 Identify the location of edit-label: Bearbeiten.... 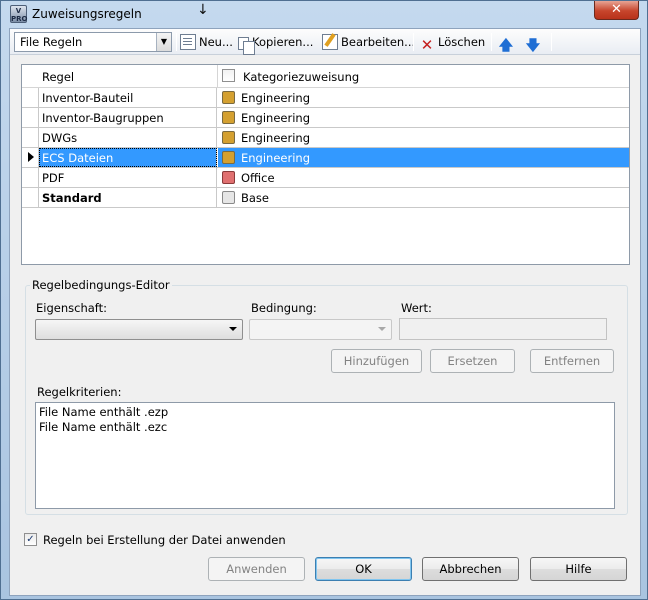
(378, 42).